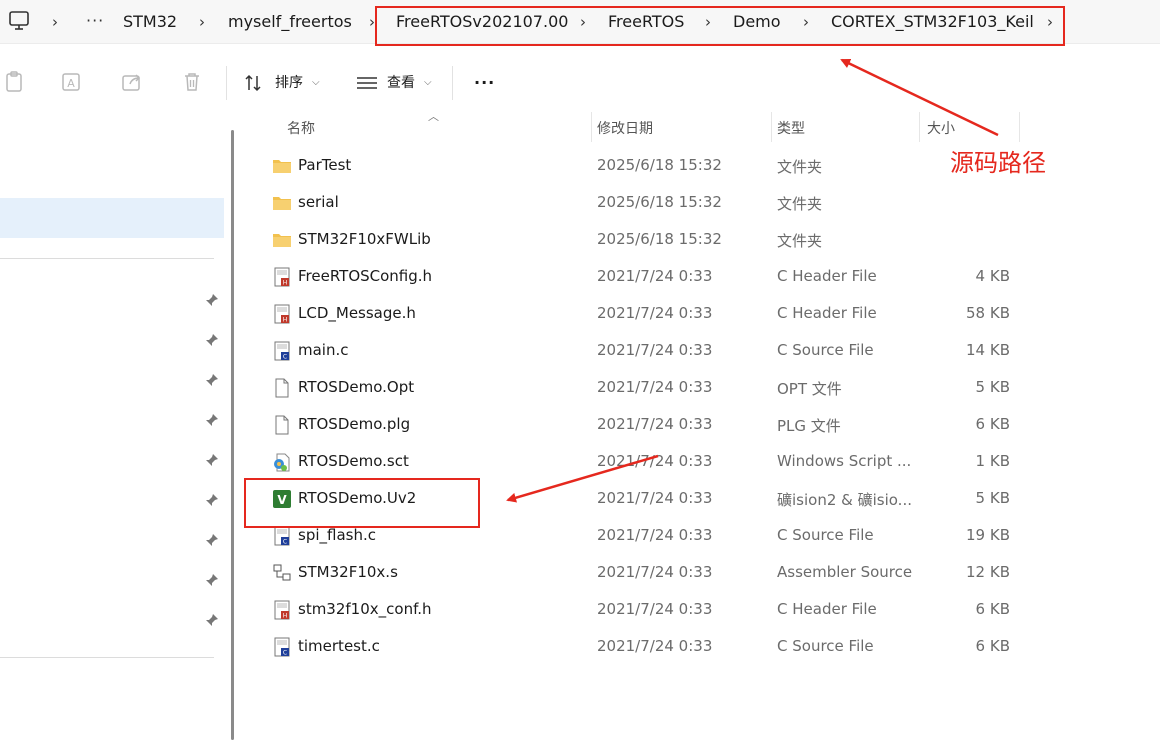 The width and height of the screenshot is (1160, 740). I want to click on file-row: RTOSDemo.Opt 2021/7/24 0:33 OPT 文件 5 KB, so click(703, 388).